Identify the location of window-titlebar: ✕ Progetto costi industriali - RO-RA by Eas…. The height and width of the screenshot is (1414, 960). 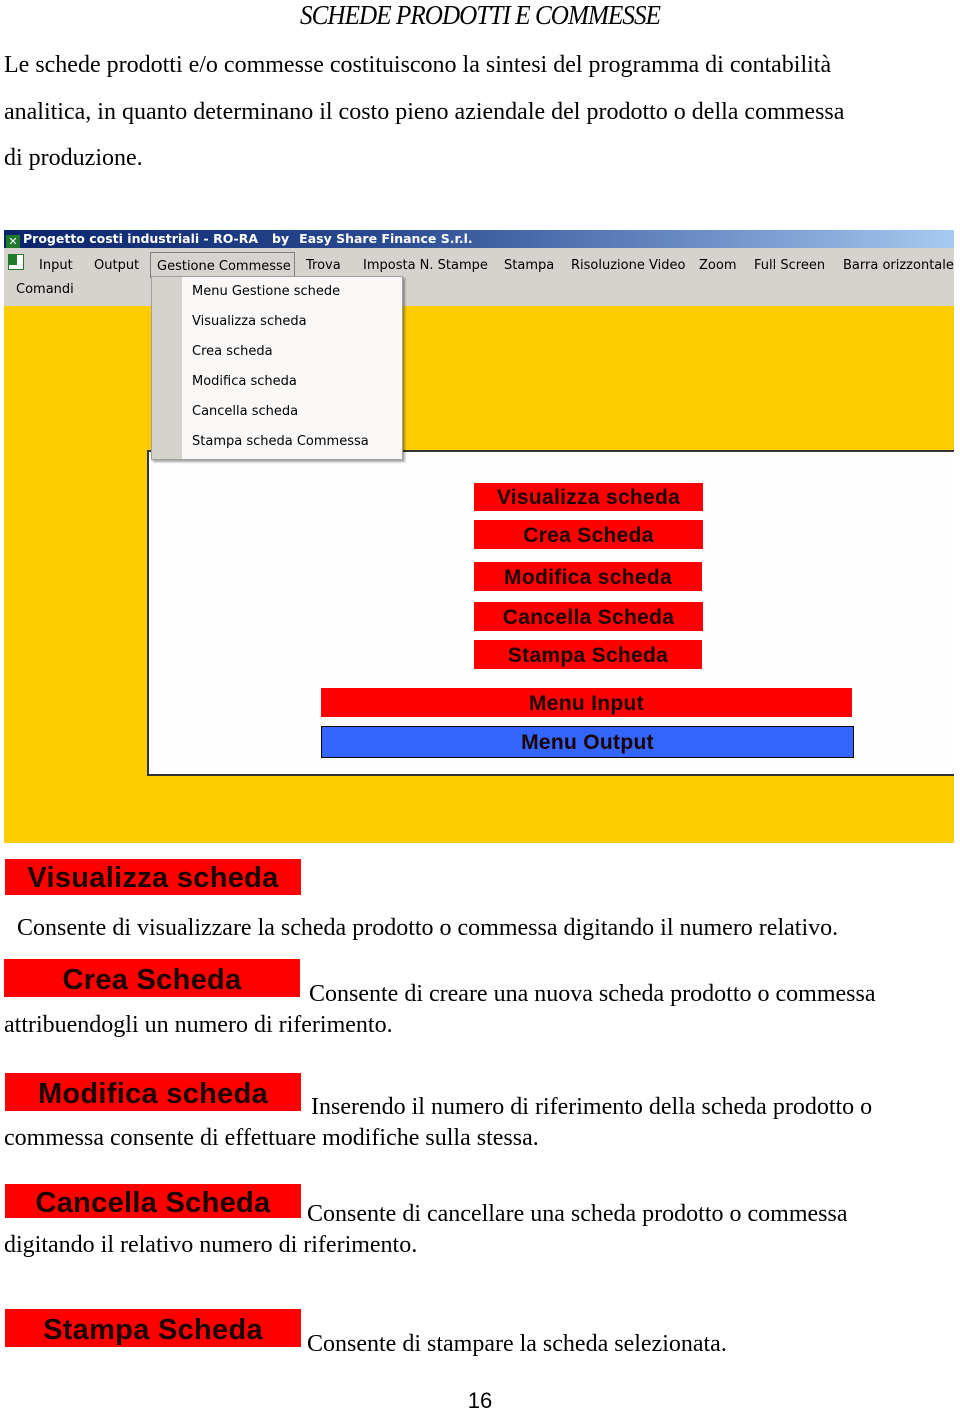
(479, 239).